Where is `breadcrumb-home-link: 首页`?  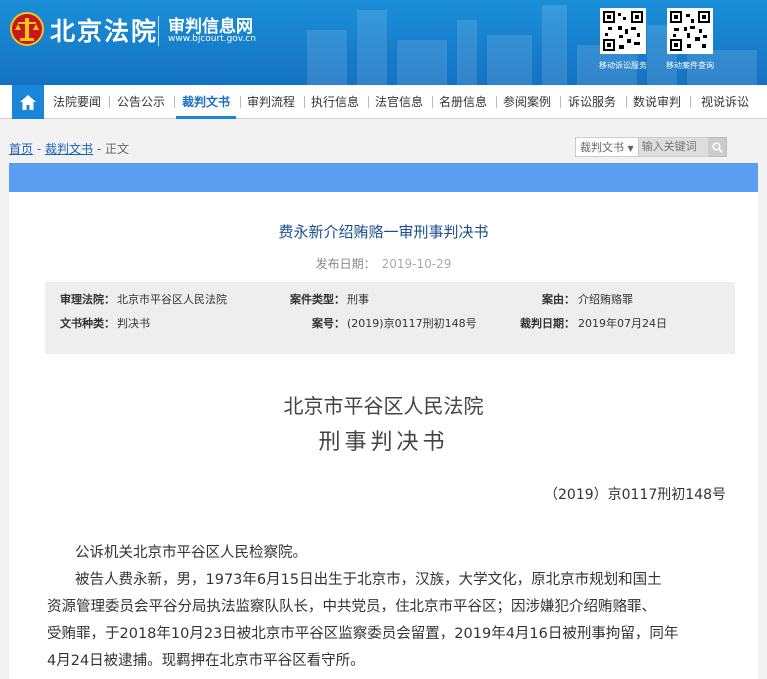
breadcrumb-home-link: 首页 is located at coordinates (21, 149).